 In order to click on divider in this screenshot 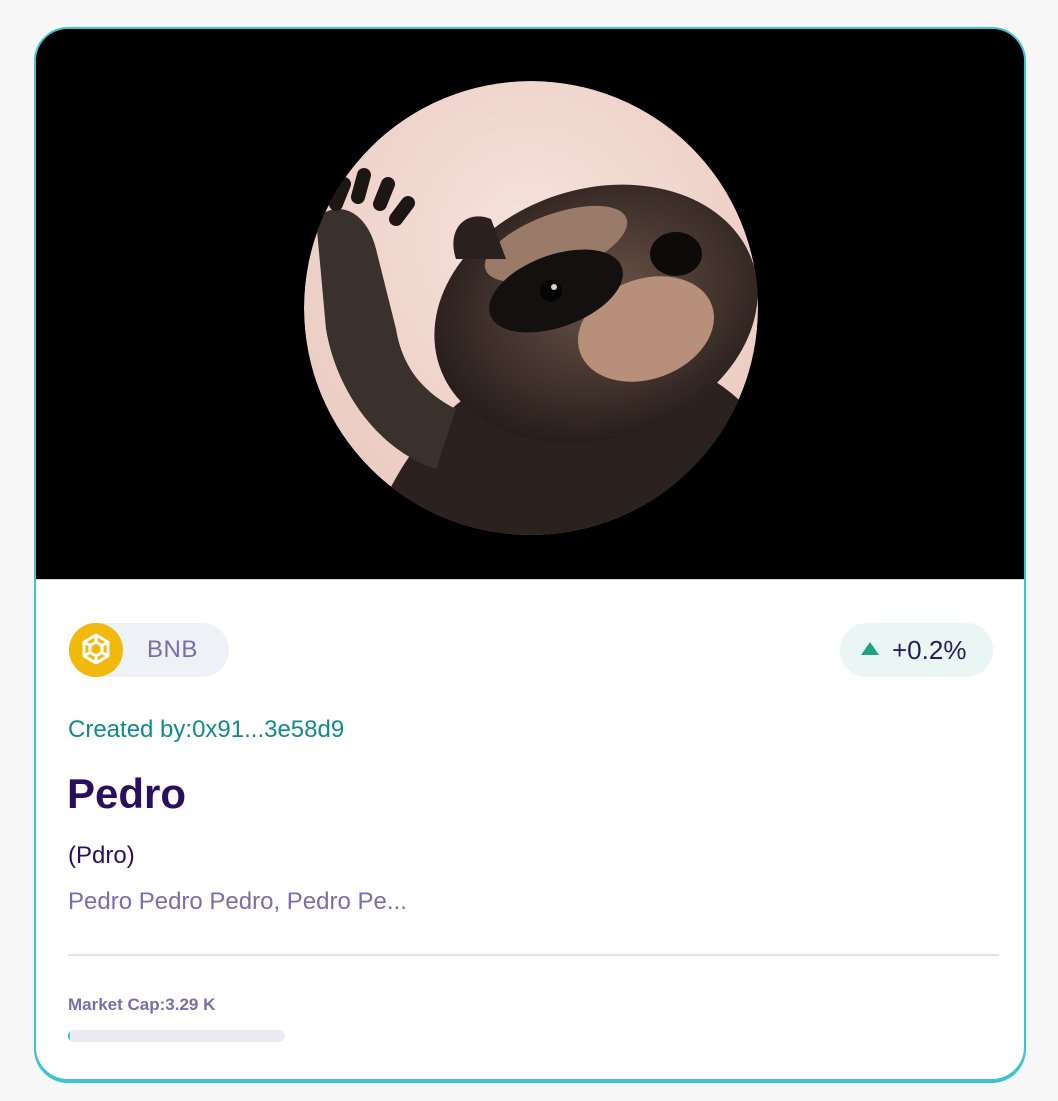, I will do `click(533, 955)`.